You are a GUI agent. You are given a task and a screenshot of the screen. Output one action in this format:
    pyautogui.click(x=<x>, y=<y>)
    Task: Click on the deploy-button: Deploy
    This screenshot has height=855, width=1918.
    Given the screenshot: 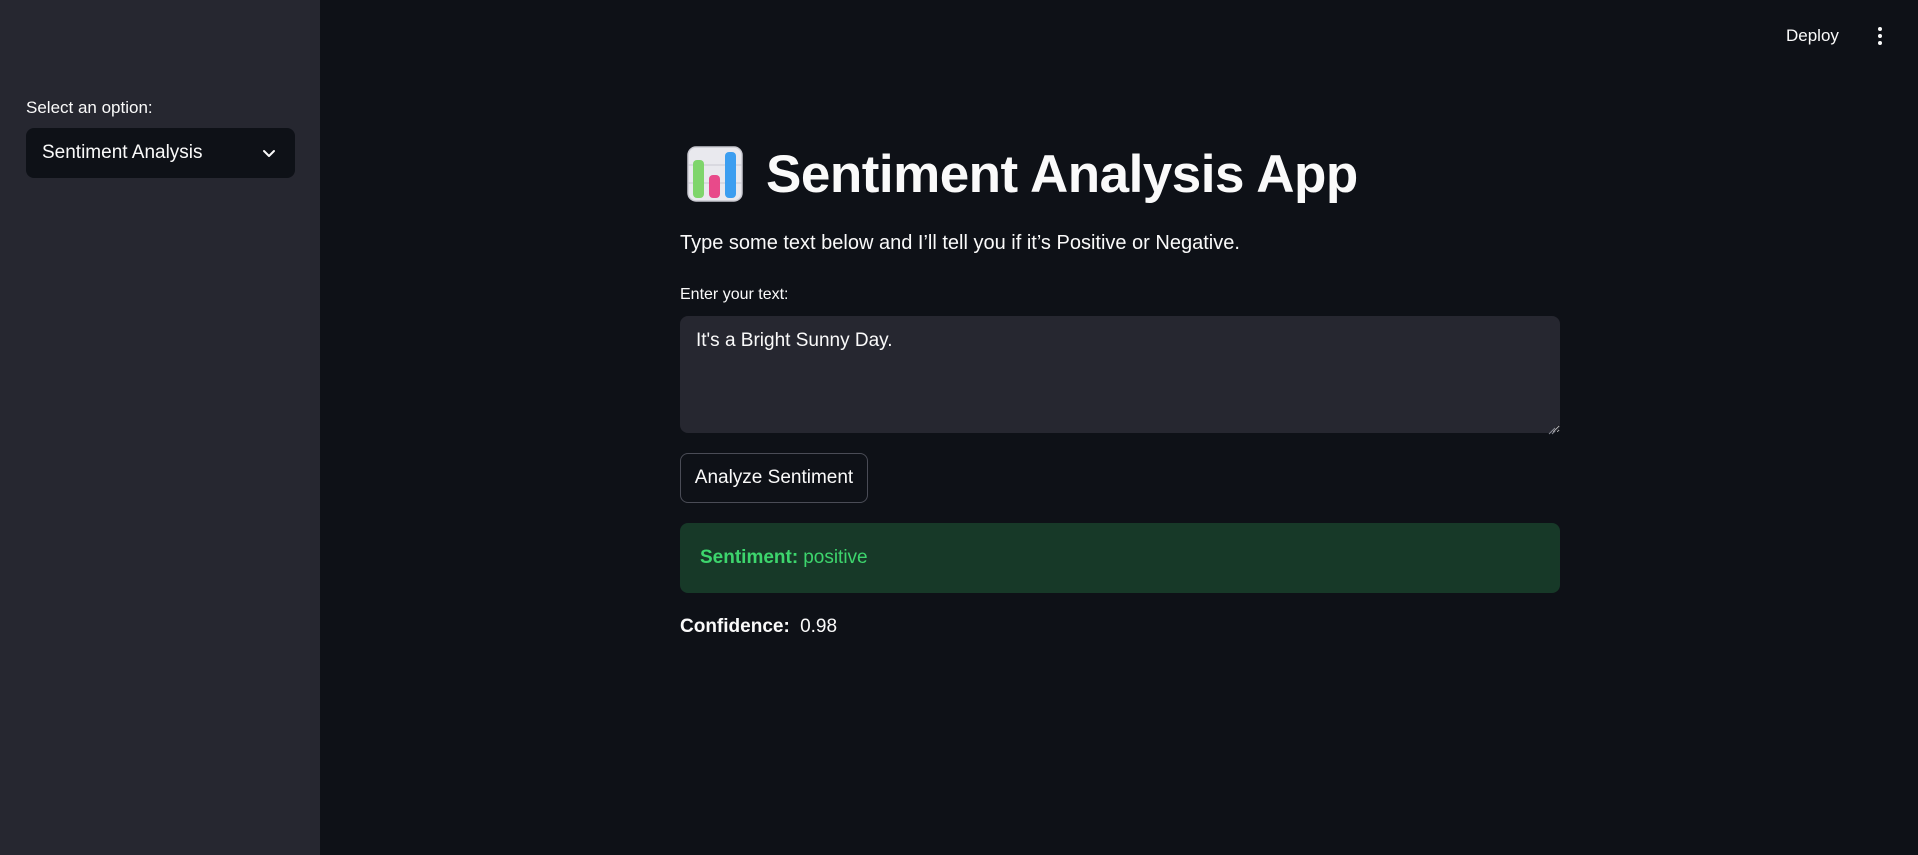 What is the action you would take?
    pyautogui.click(x=1812, y=36)
    